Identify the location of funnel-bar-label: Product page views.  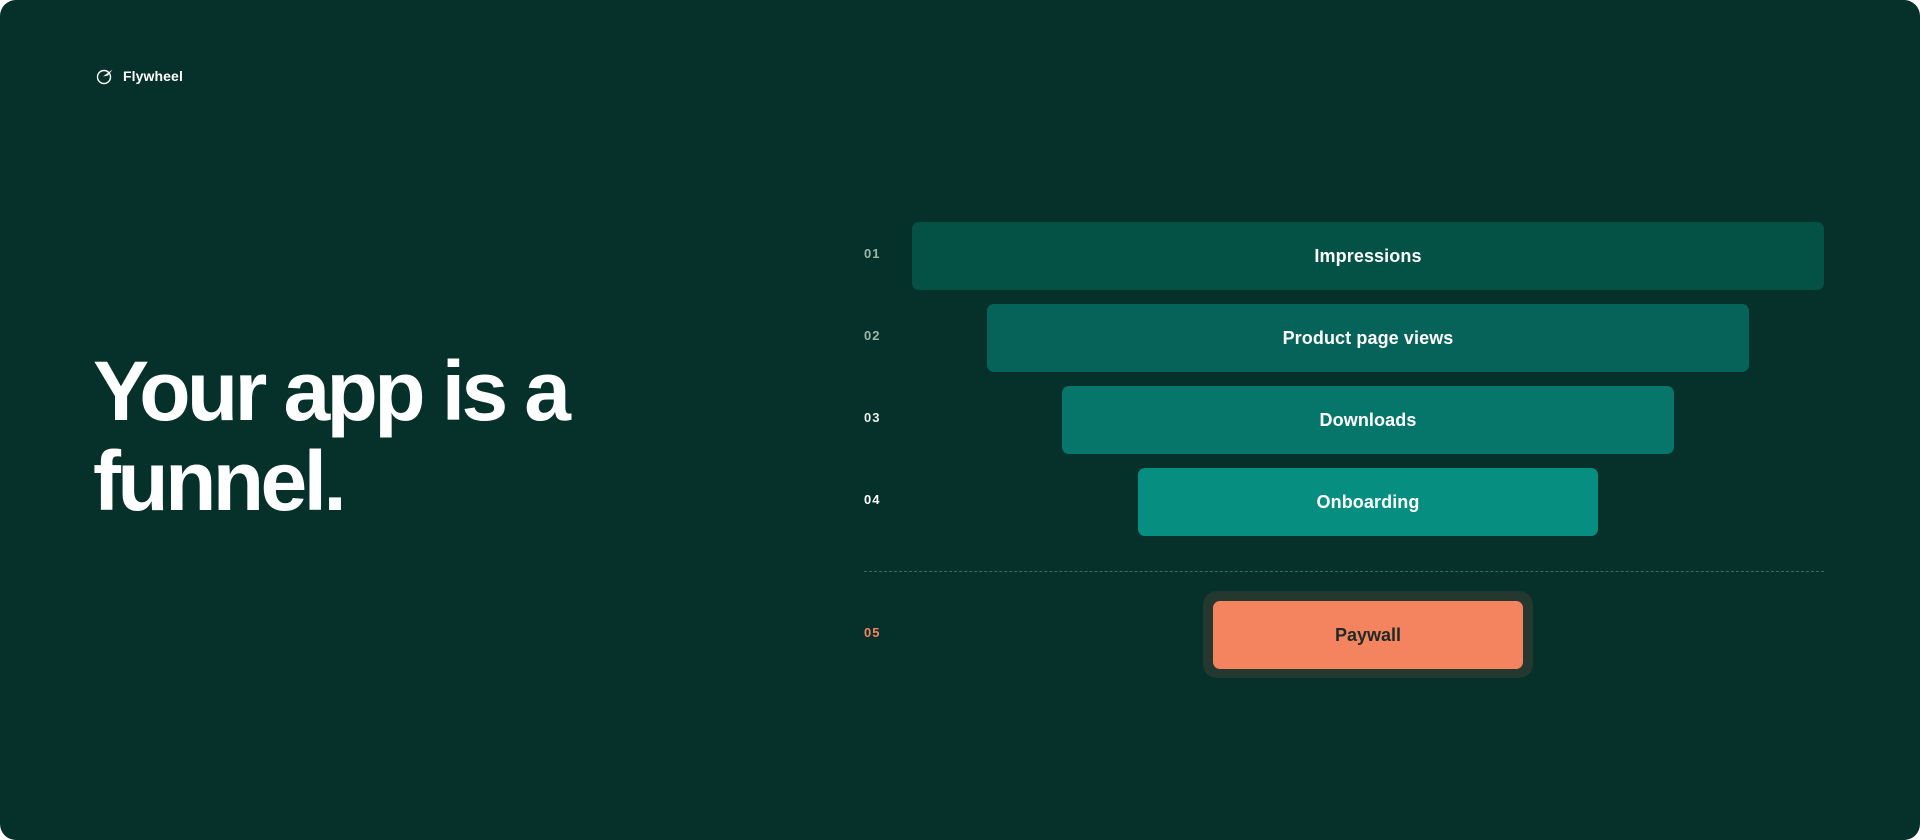
(1368, 337).